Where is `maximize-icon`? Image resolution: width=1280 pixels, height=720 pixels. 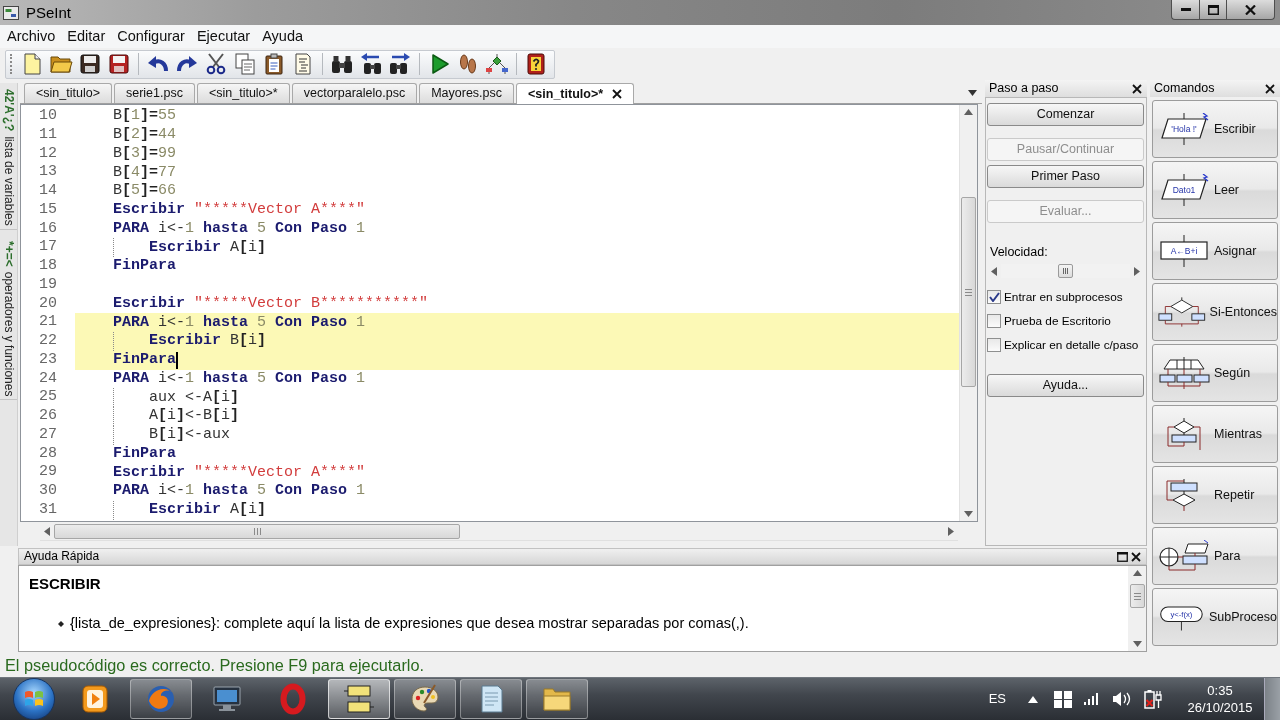 maximize-icon is located at coordinates (1213, 9).